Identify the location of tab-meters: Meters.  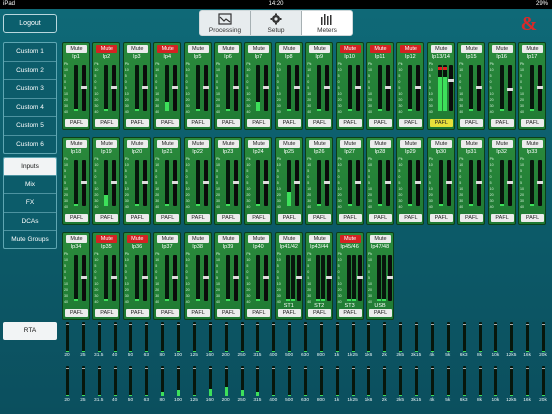
(327, 23).